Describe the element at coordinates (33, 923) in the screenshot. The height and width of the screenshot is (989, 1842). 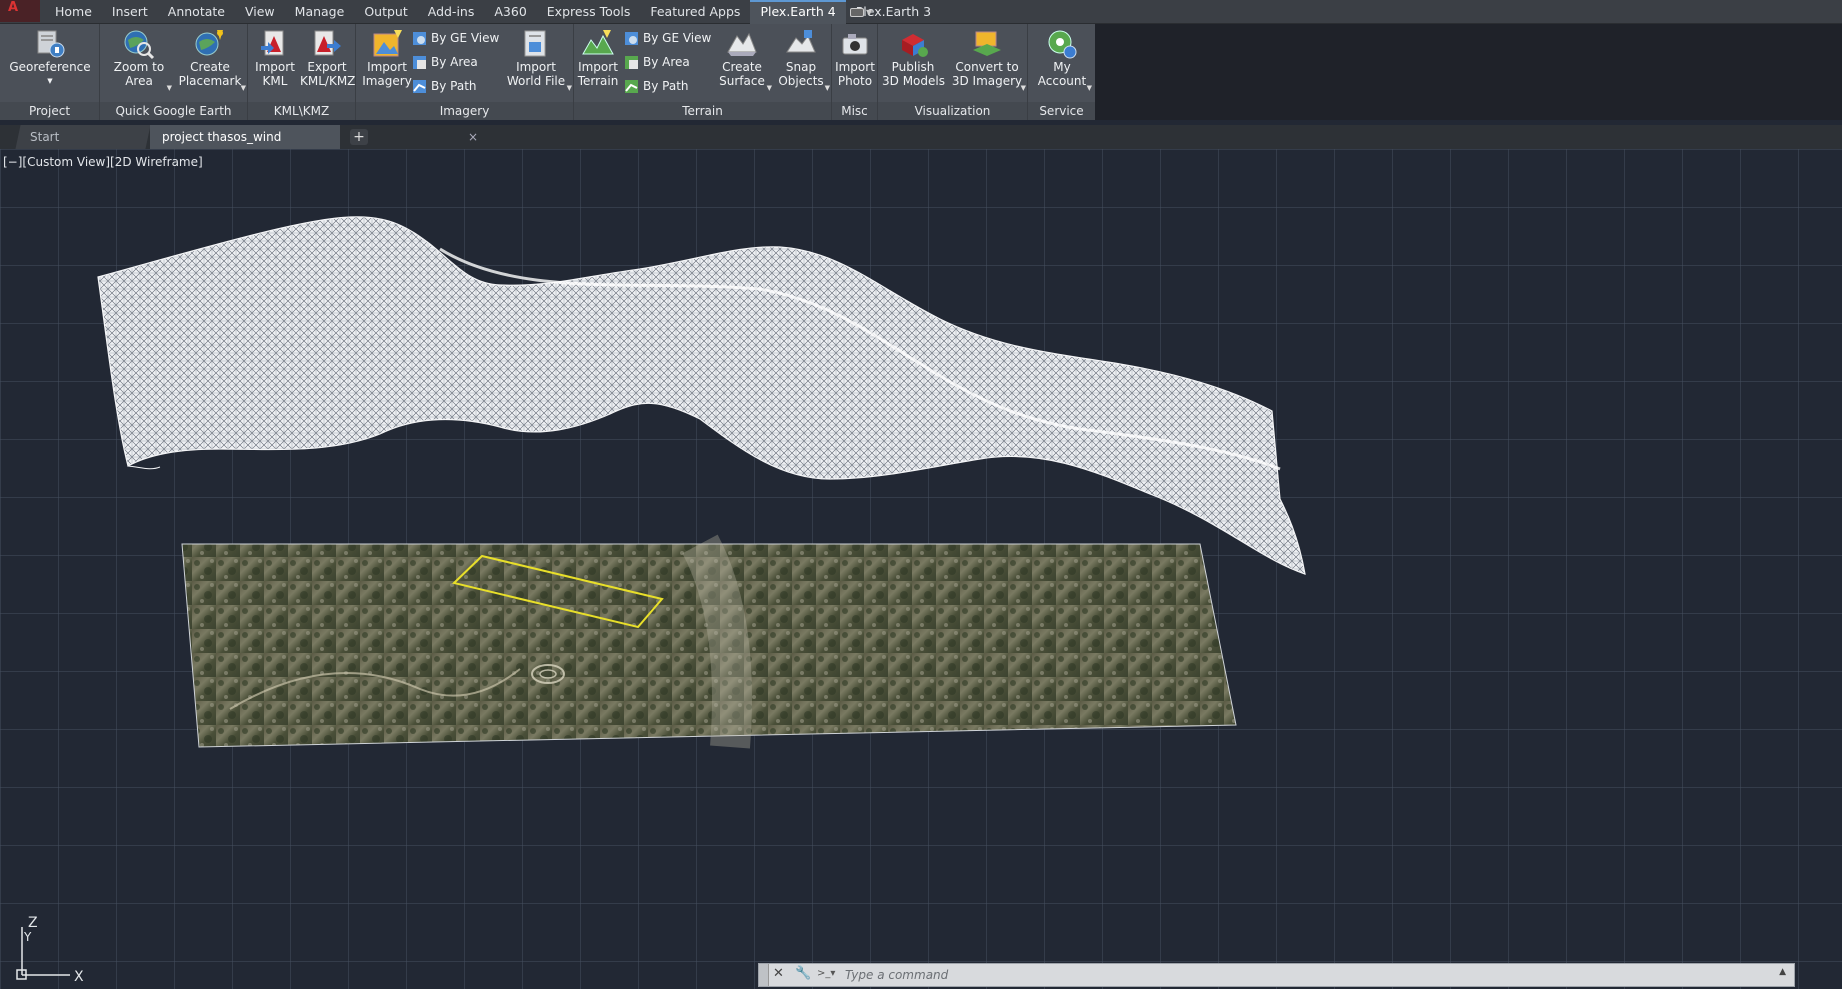
I see `ucs-z-label: Z` at that location.